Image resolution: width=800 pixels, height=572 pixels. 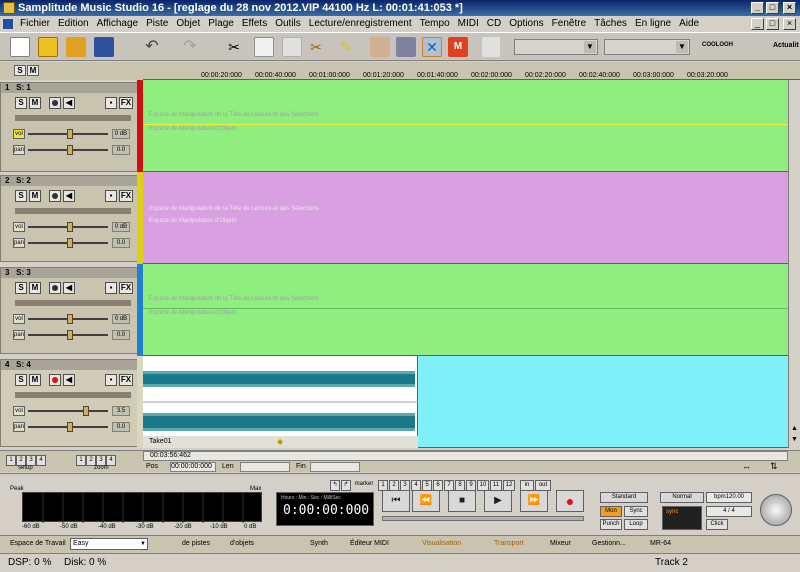 What do you see at coordinates (570, 501) in the screenshot?
I see `record-icon: ●` at bounding box center [570, 501].